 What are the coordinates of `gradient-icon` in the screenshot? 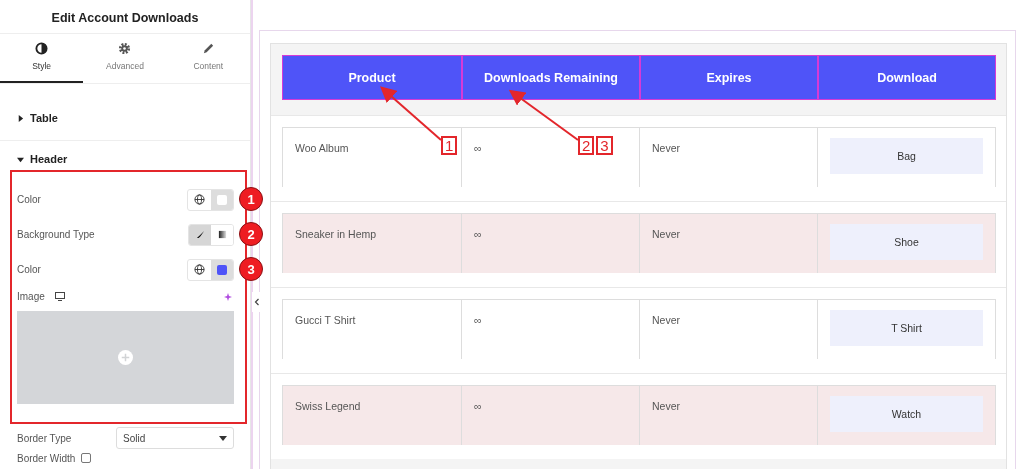 It's located at (222, 234).